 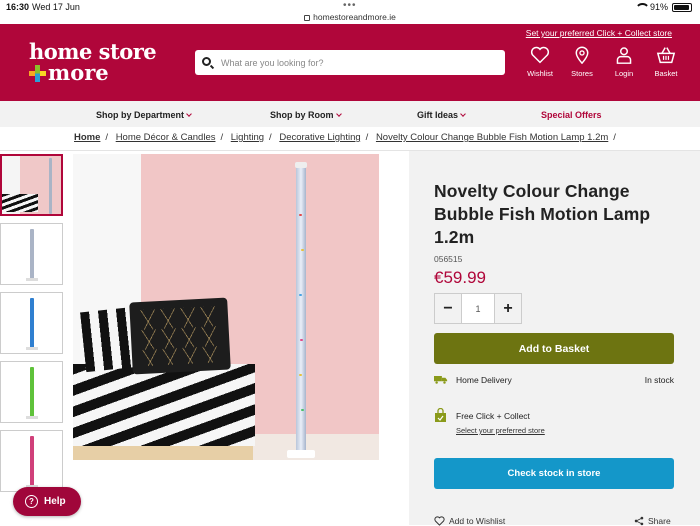 I want to click on nav-shop-by-room: Shop by Room, so click(x=306, y=115).